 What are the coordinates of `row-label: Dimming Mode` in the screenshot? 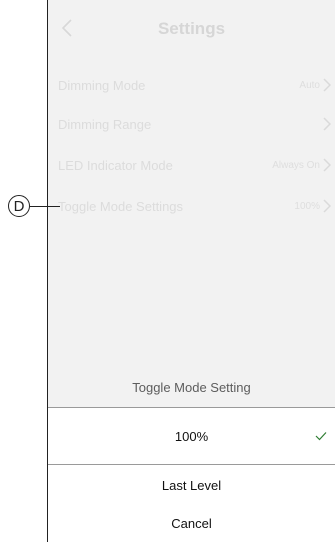 It's located at (102, 85).